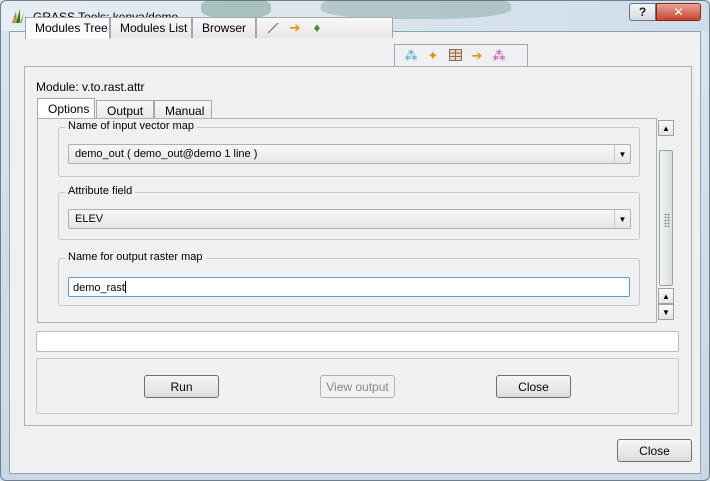 The height and width of the screenshot is (481, 710). I want to click on tab-modules-list: Modules List, so click(151, 27).